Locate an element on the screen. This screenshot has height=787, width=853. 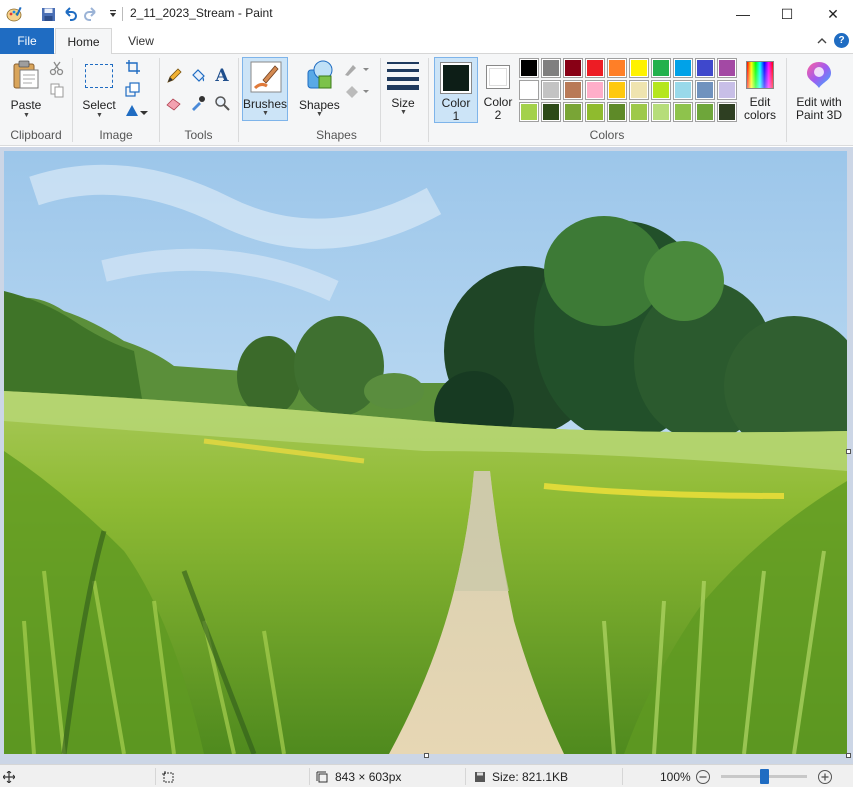
collapse-ribbon-icon is located at coordinates (822, 40).